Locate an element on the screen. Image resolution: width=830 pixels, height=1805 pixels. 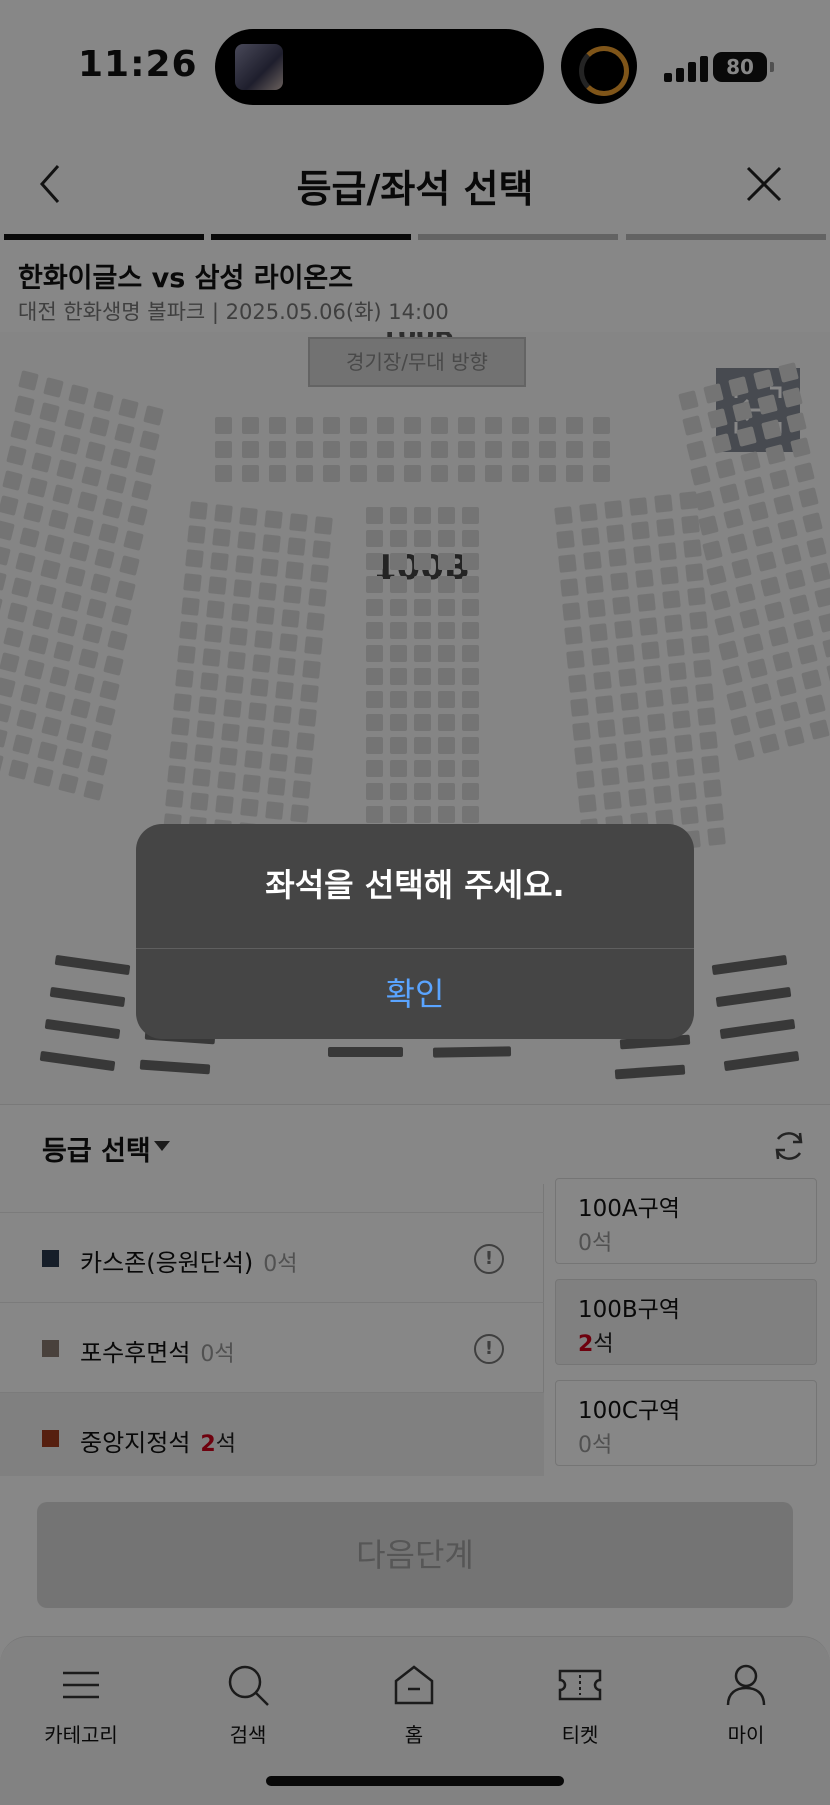
confirm-button: 확인 is located at coordinates (415, 994).